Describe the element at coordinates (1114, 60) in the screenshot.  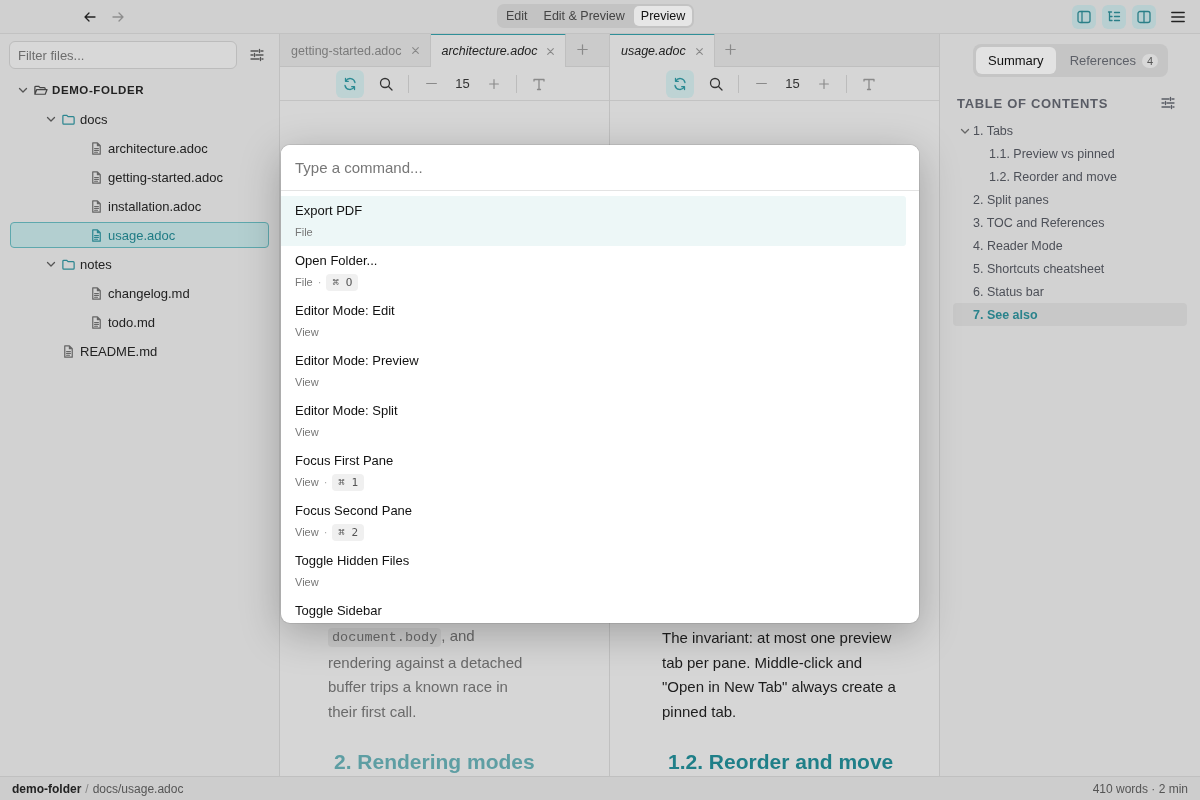
I see `outline-tab: References 4` at that location.